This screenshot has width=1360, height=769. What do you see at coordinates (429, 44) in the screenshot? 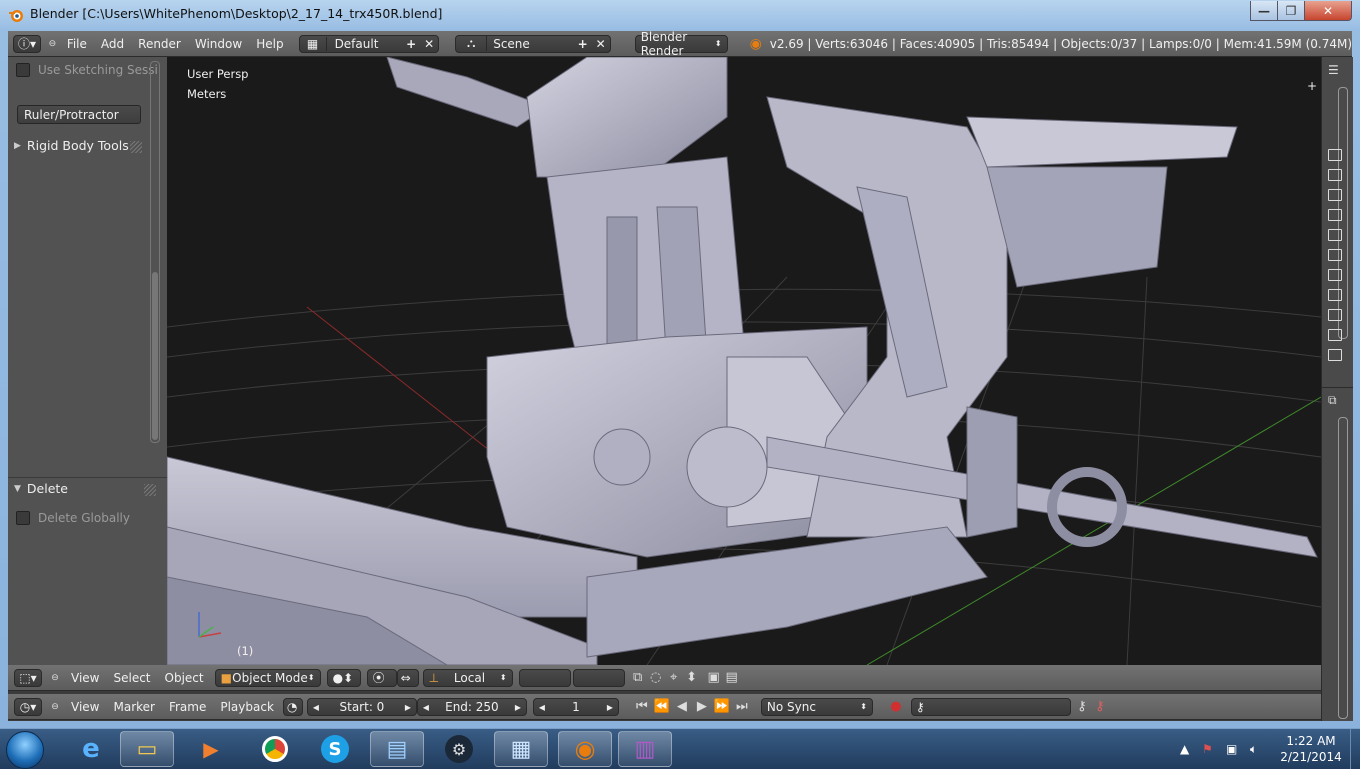
I see `remove-screen-icon: ✕` at bounding box center [429, 44].